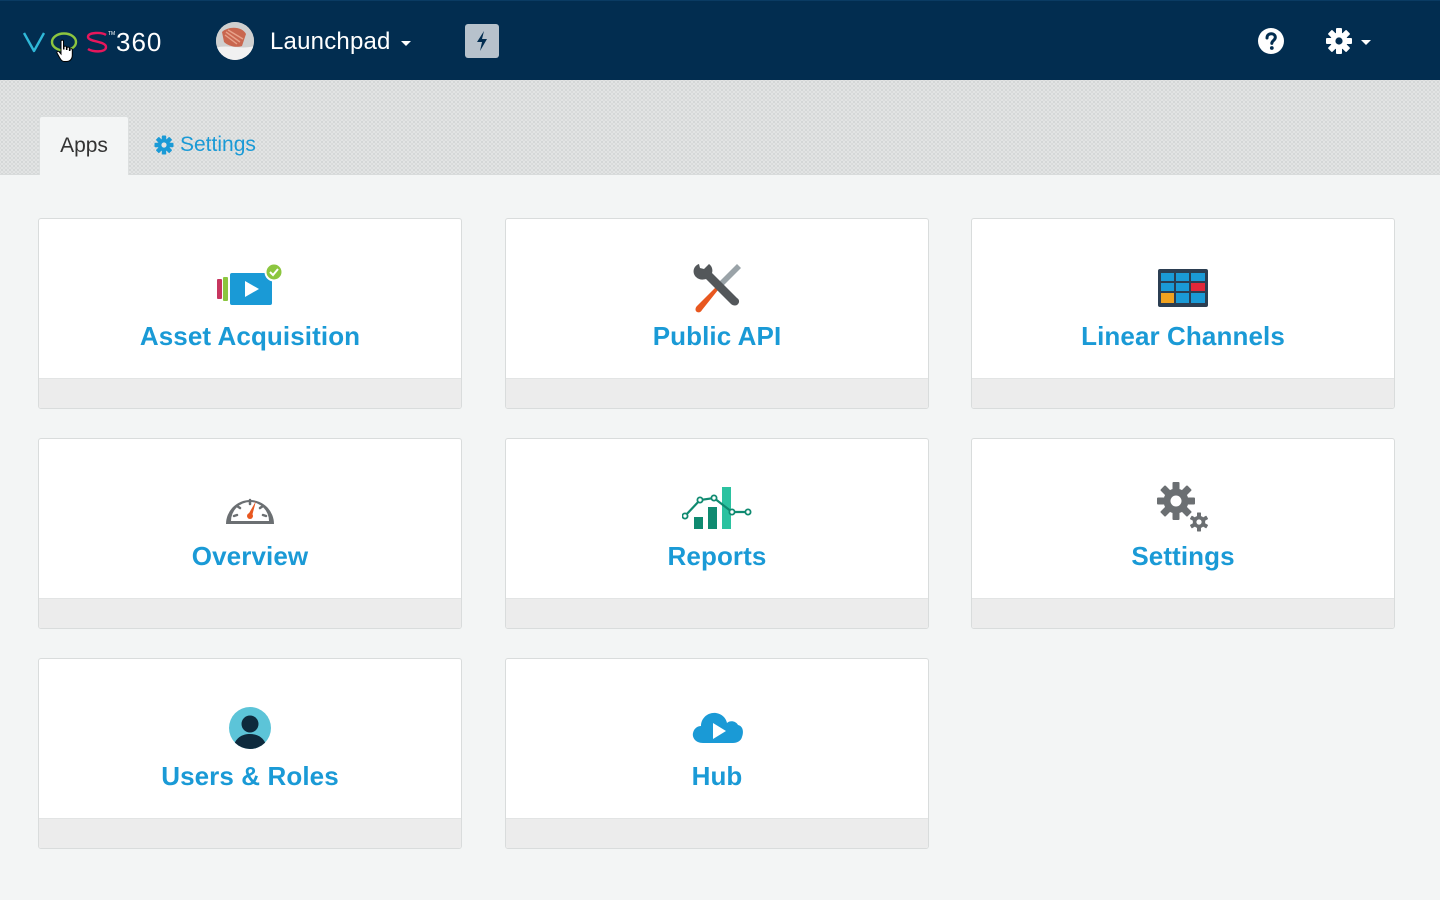 This screenshot has width=1440, height=900. I want to click on tab-apps-label: Apps, so click(84, 145).